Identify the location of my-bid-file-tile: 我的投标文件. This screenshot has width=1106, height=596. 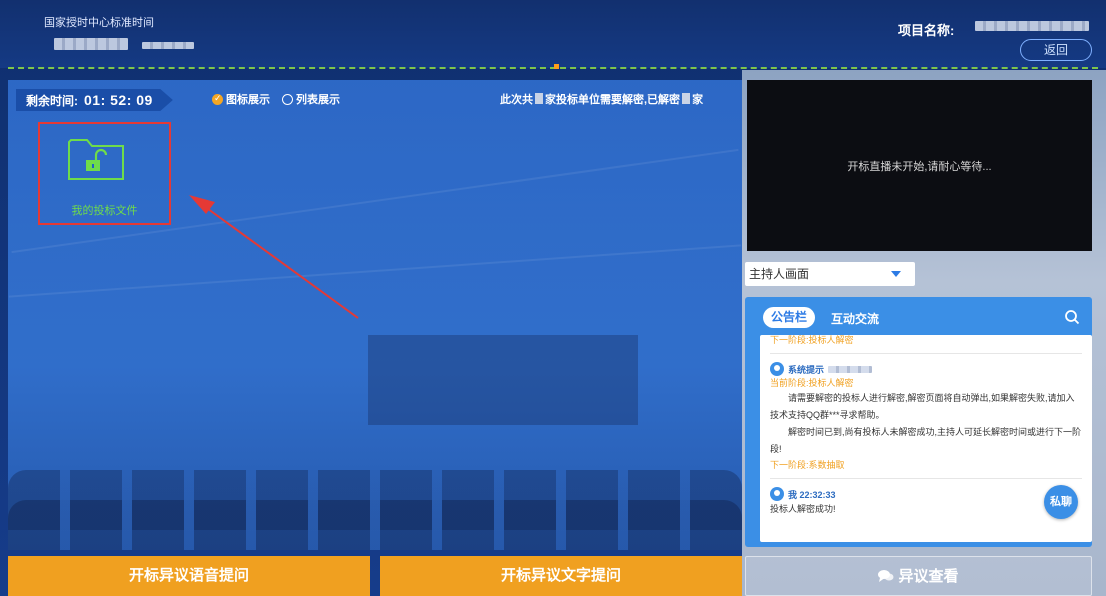
(104, 173).